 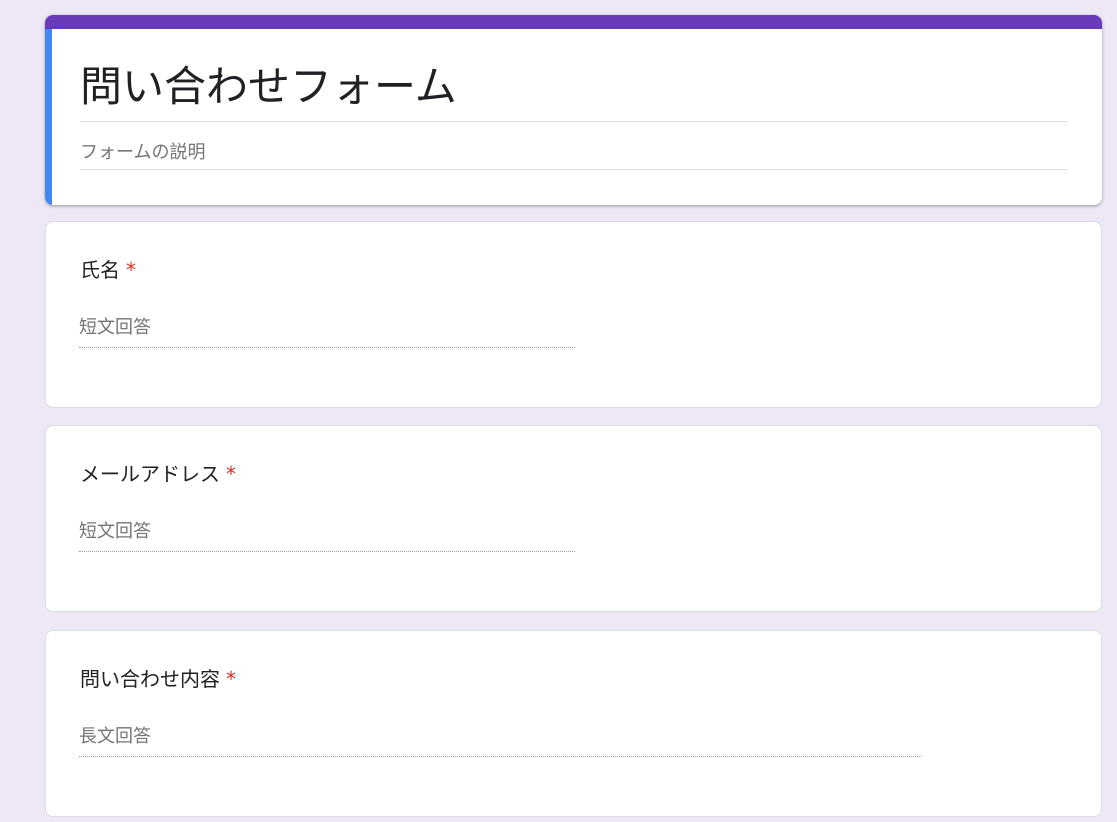 I want to click on question-title: メールアドレス *, so click(x=158, y=474).